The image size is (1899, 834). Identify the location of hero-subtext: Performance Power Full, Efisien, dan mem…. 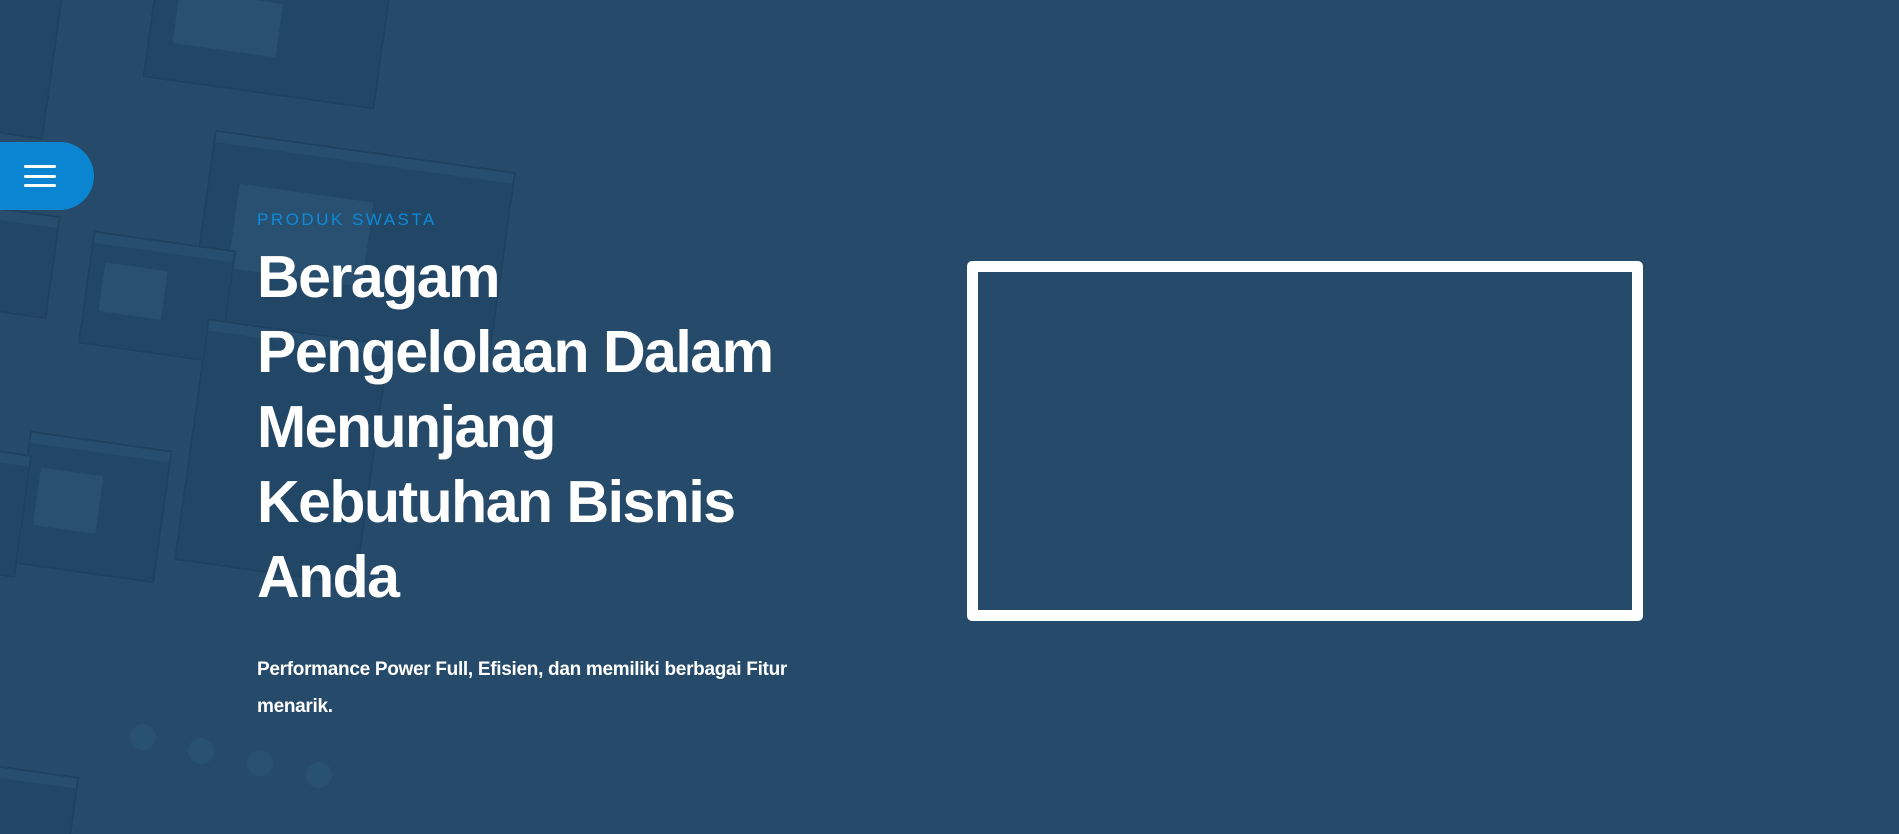
(522, 688).